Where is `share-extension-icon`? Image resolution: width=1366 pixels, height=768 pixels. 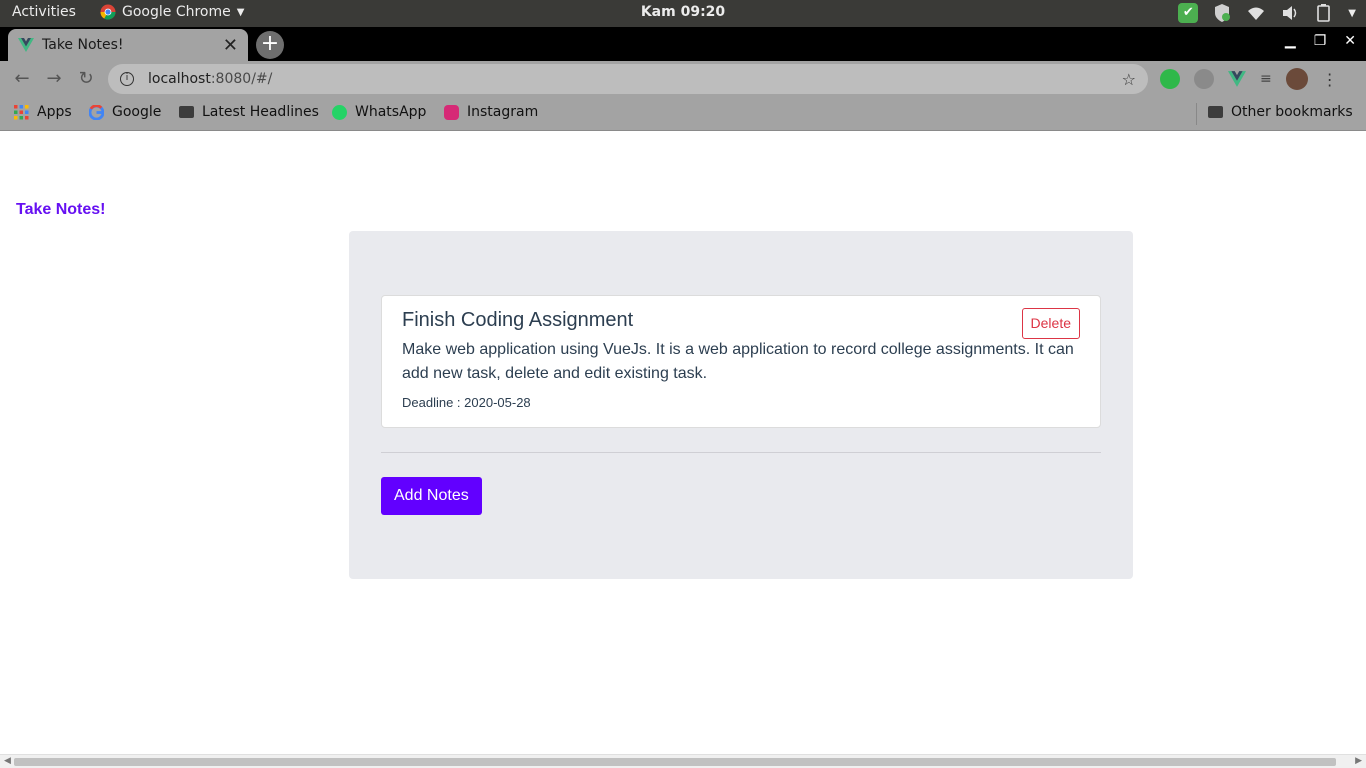 share-extension-icon is located at coordinates (1170, 79).